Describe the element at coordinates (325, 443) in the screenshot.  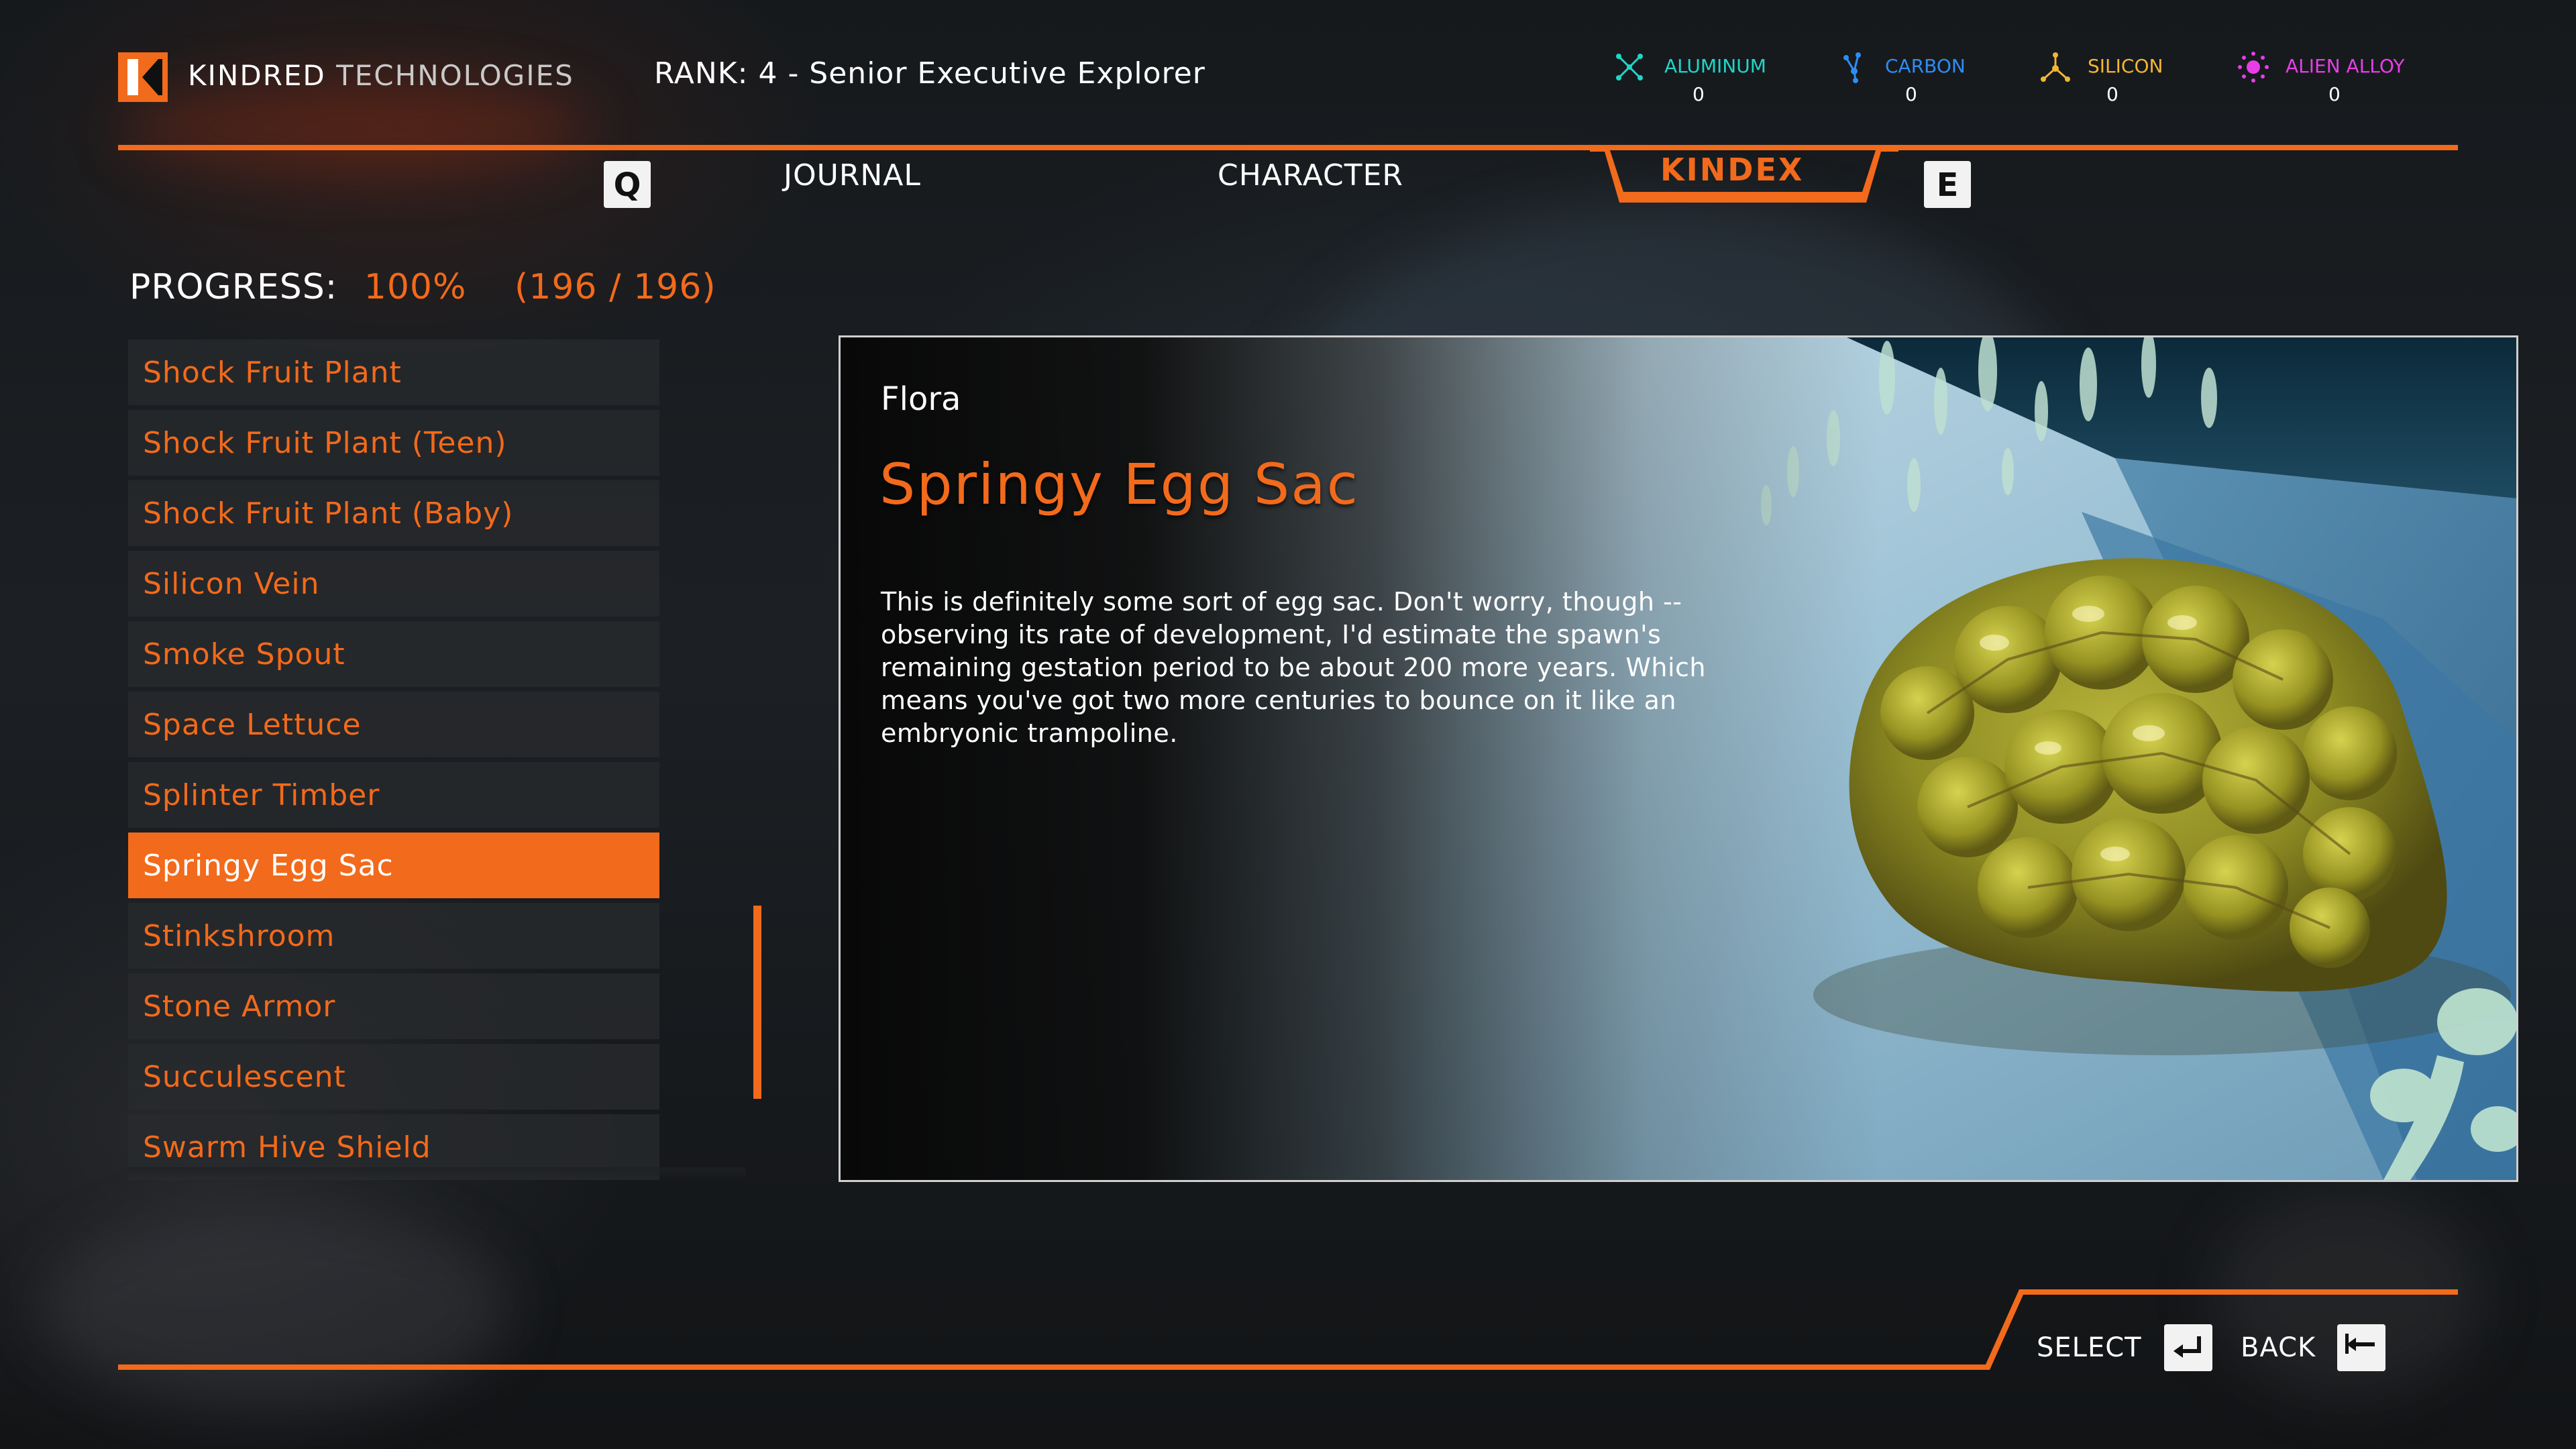
I see `list-item-label: Shock Fruit Plant (Teen)` at that location.